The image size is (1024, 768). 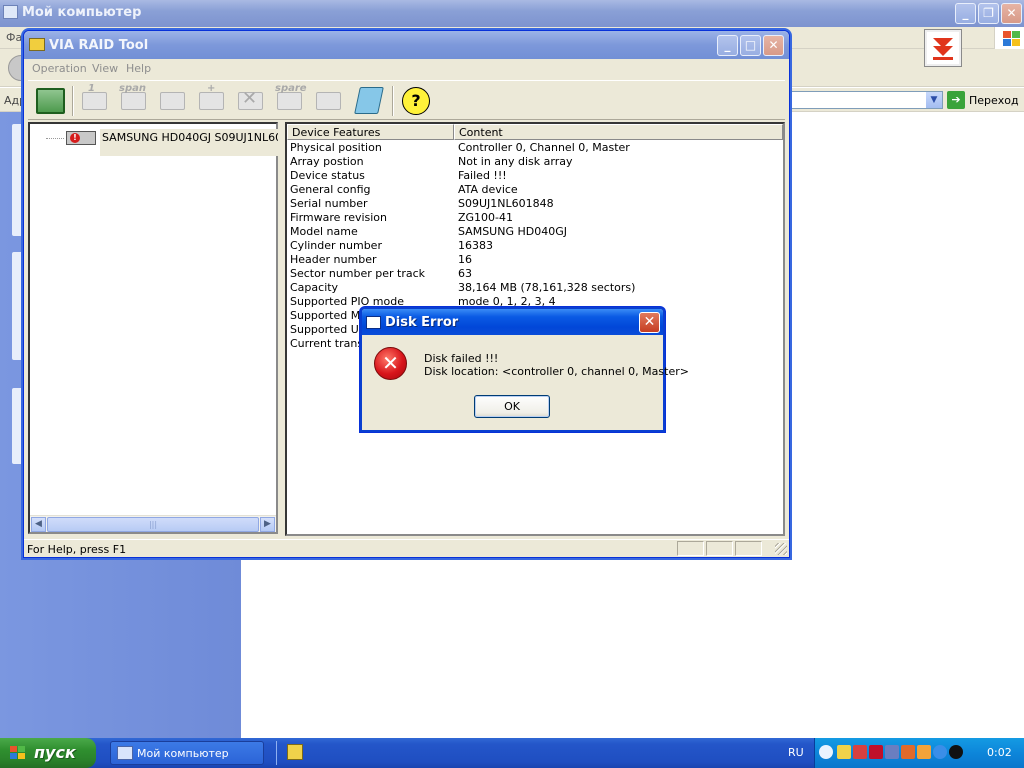 I want to click on menu-operation: Operation, so click(x=59, y=68).